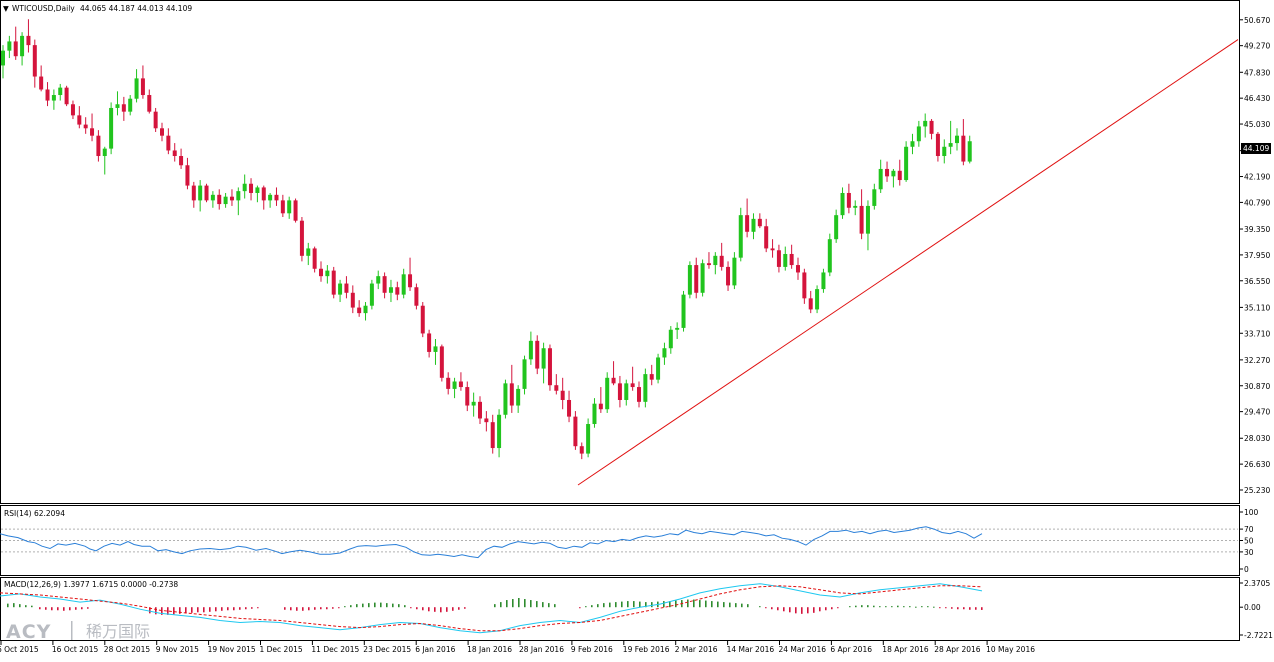 Image resolution: width=1274 pixels, height=662 pixels. Describe the element at coordinates (1252, 607) in the screenshot. I see `macd-tick-label: 0.00` at that location.